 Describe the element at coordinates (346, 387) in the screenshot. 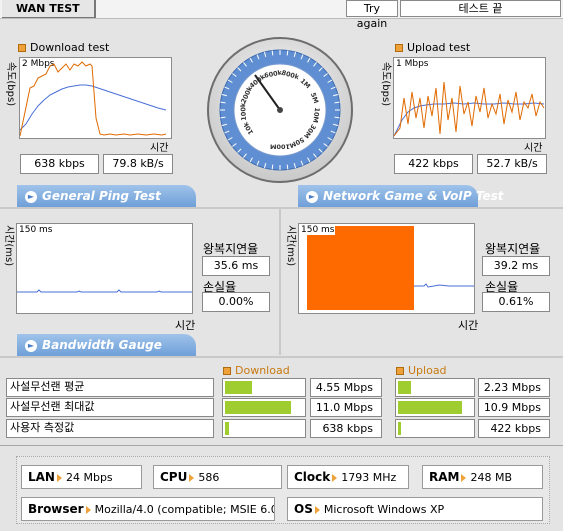

I see `download-bar-value: 4.55 Mbps` at that location.